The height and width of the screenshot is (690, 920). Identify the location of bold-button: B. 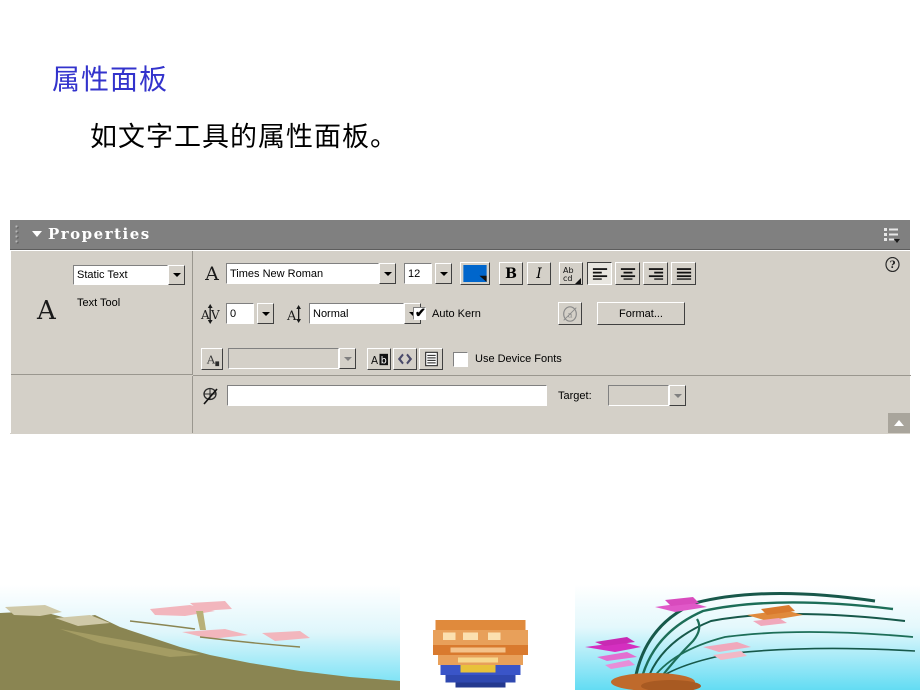
(511, 273).